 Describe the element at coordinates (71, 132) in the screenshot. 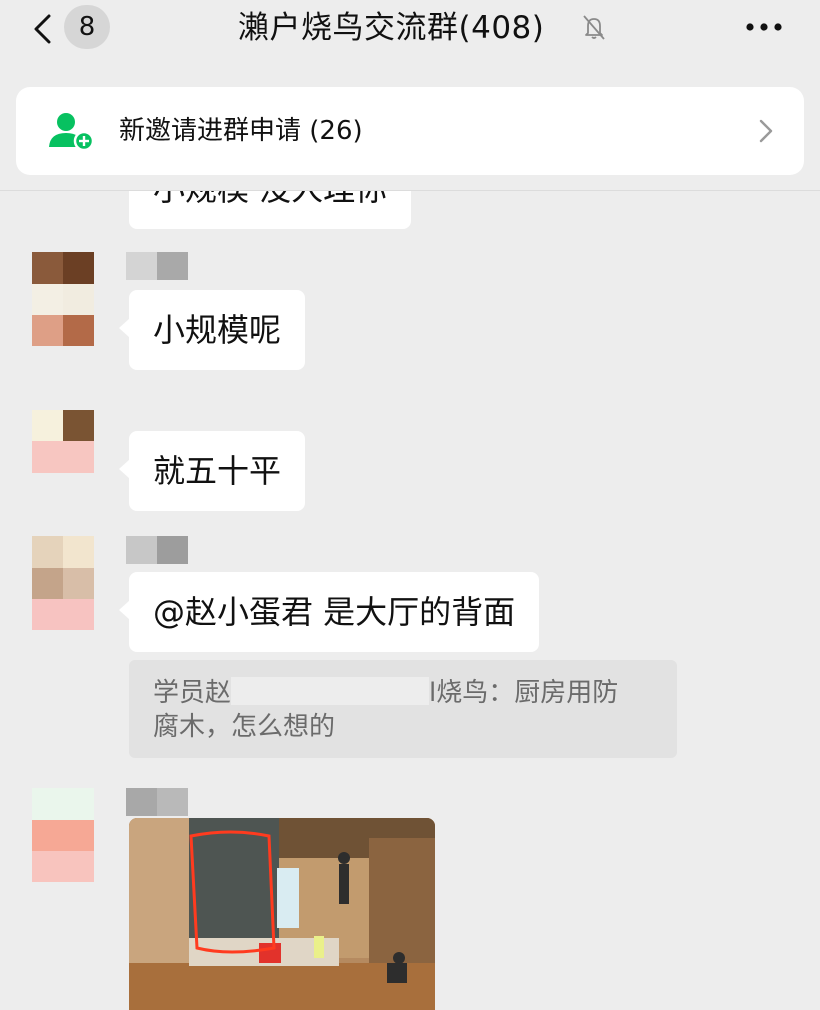

I see `add-member-icon` at that location.